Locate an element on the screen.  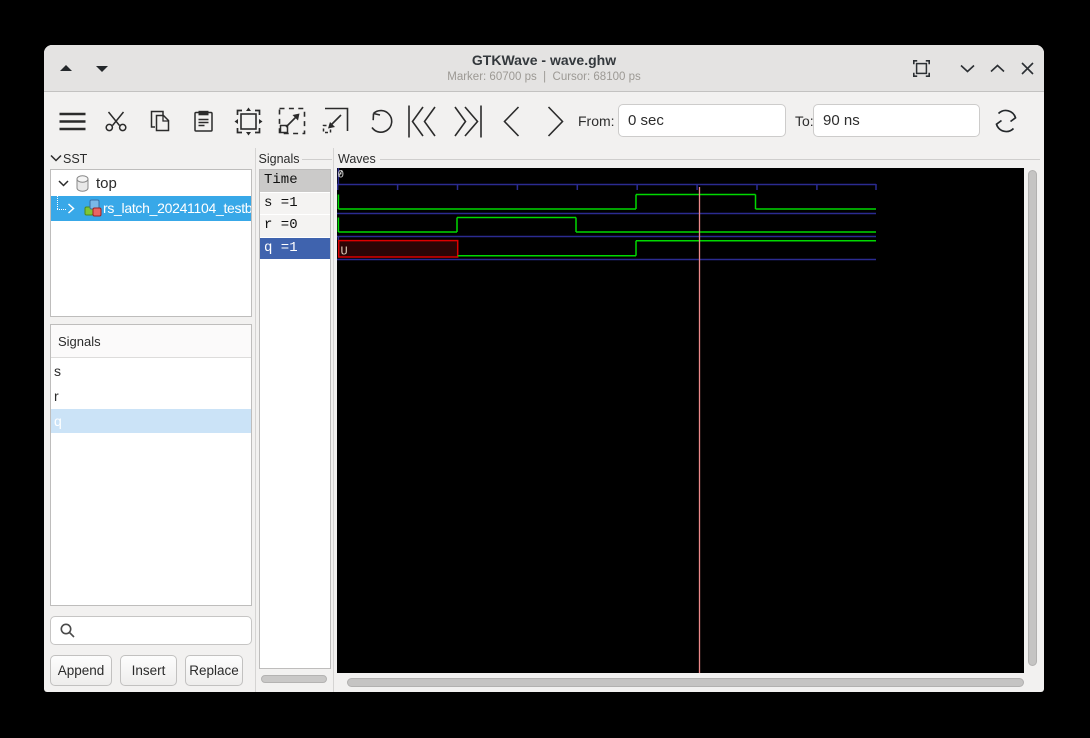
svg-text: 0 is located at coordinates (341, 176).